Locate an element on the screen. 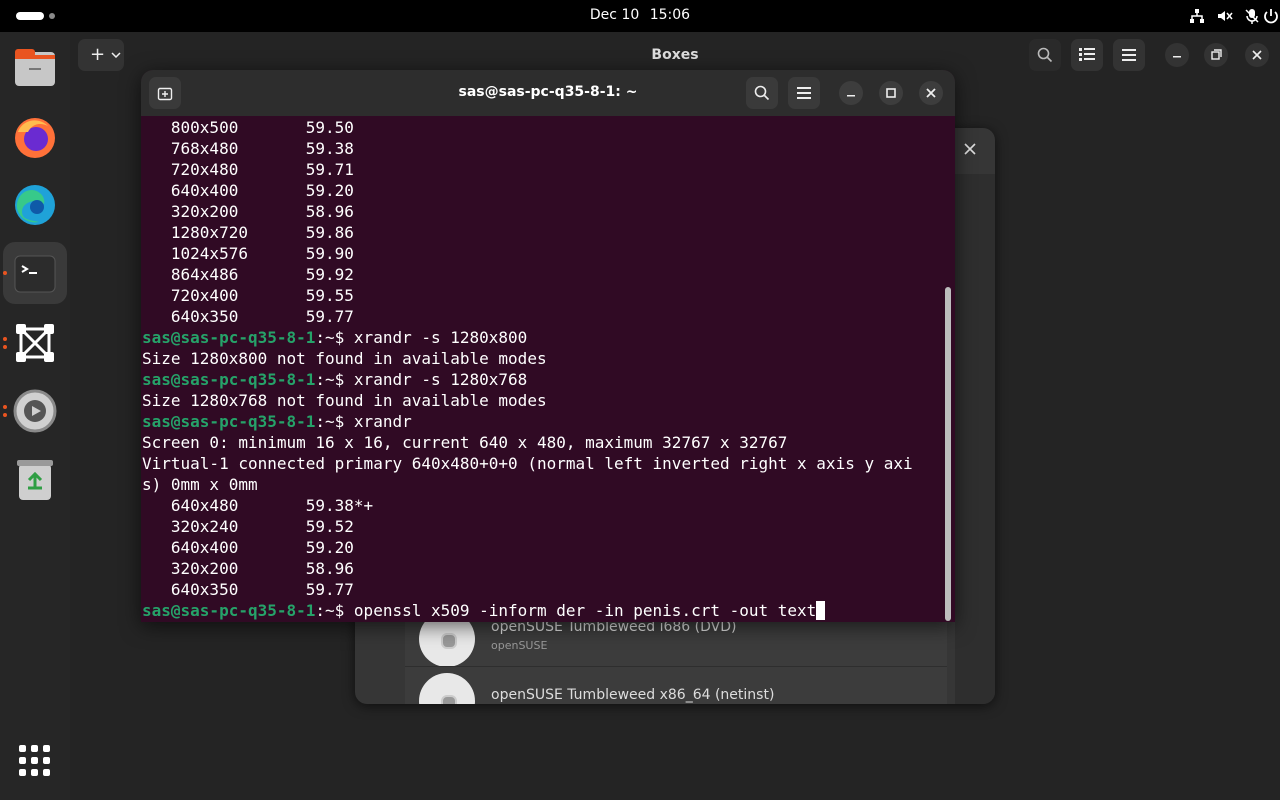 This screenshot has width=1280, height=800. output-text: 1024x576 59.90 is located at coordinates (248, 253).